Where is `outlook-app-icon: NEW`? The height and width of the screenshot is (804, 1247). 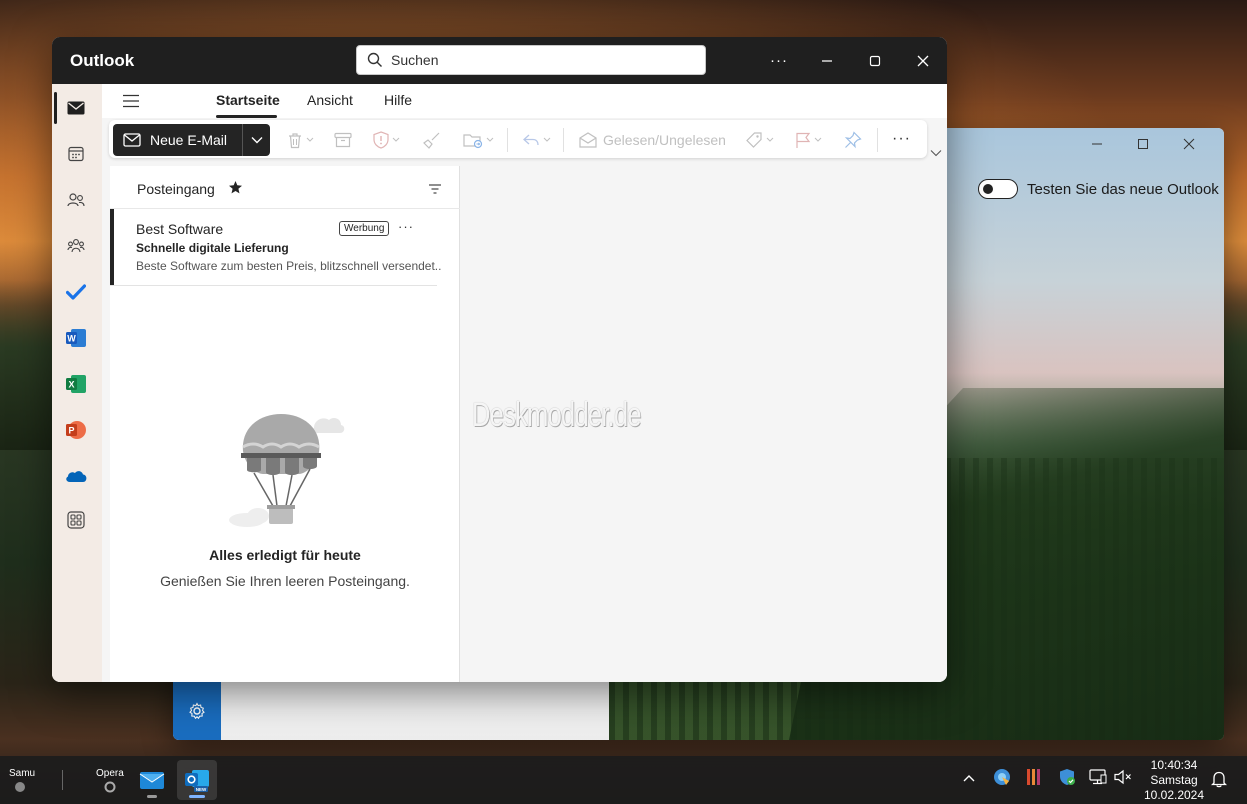
outlook-app-icon: NEW is located at coordinates (197, 781).